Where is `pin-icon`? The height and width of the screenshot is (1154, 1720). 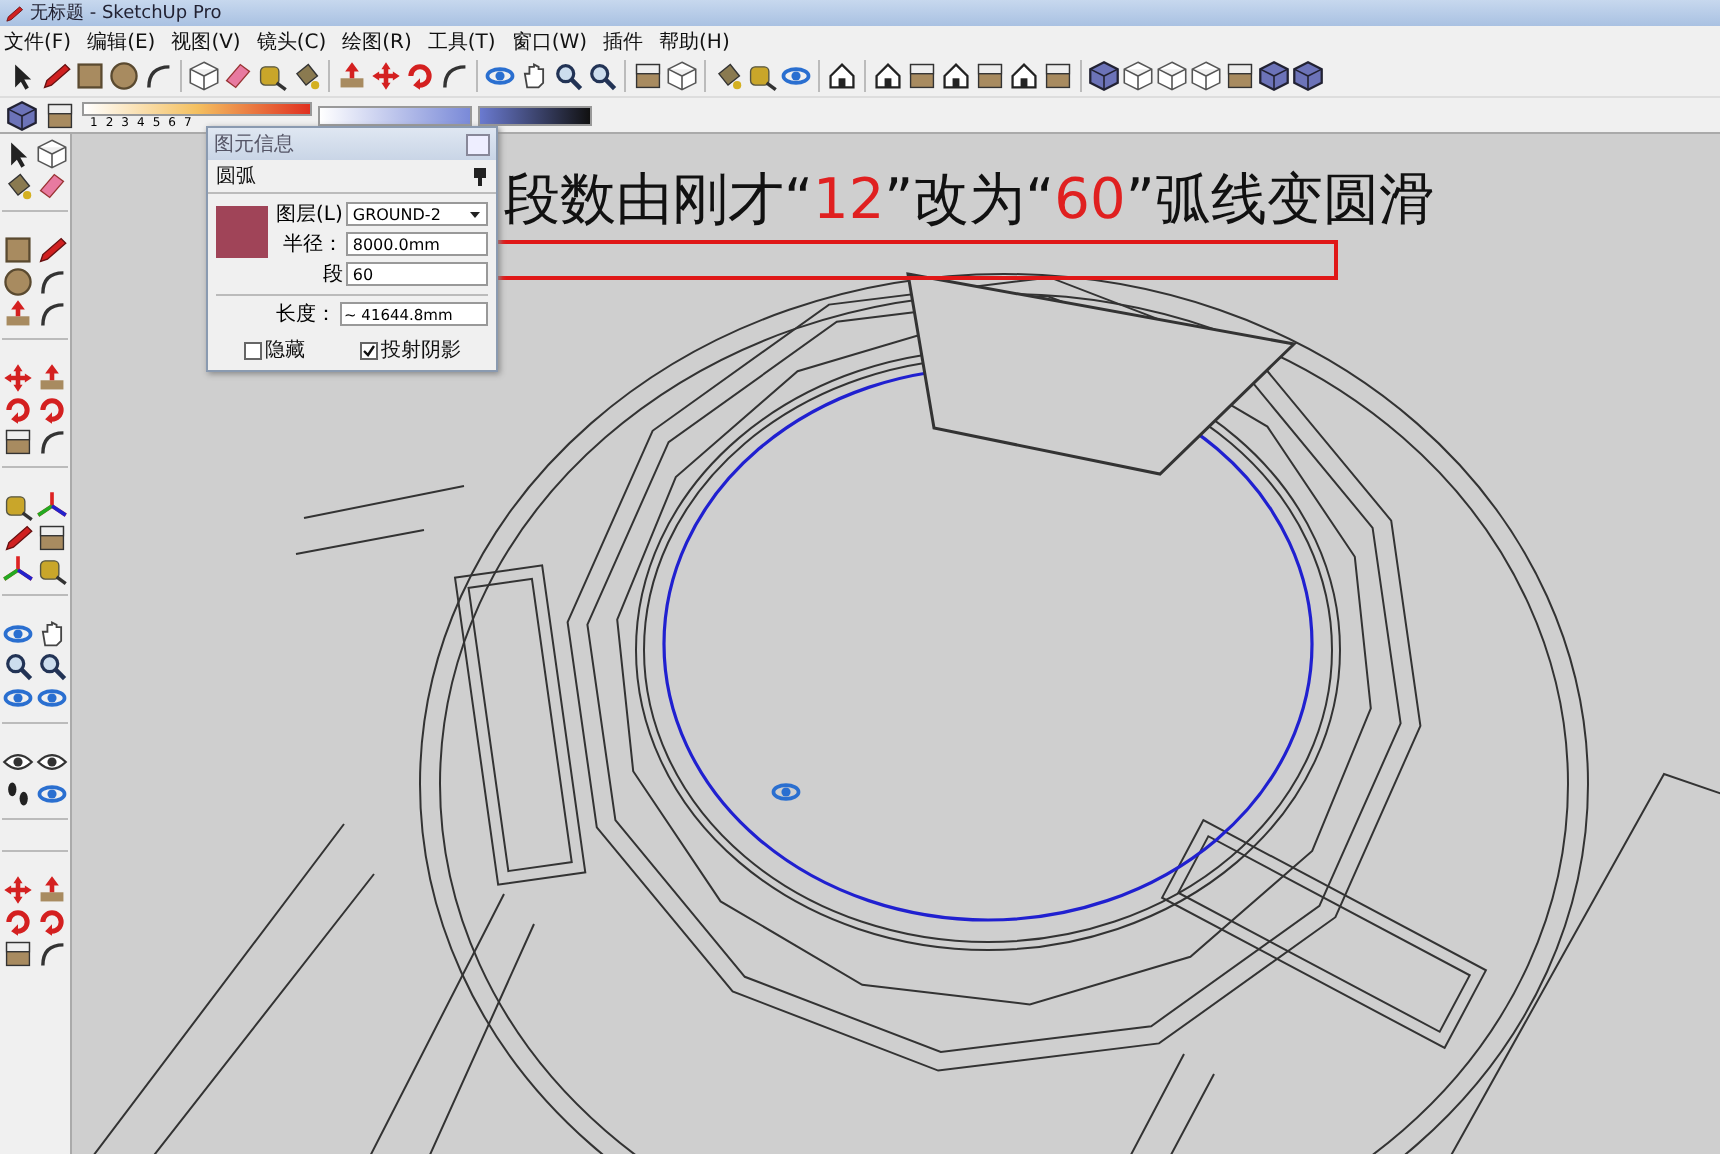 pin-icon is located at coordinates (480, 176).